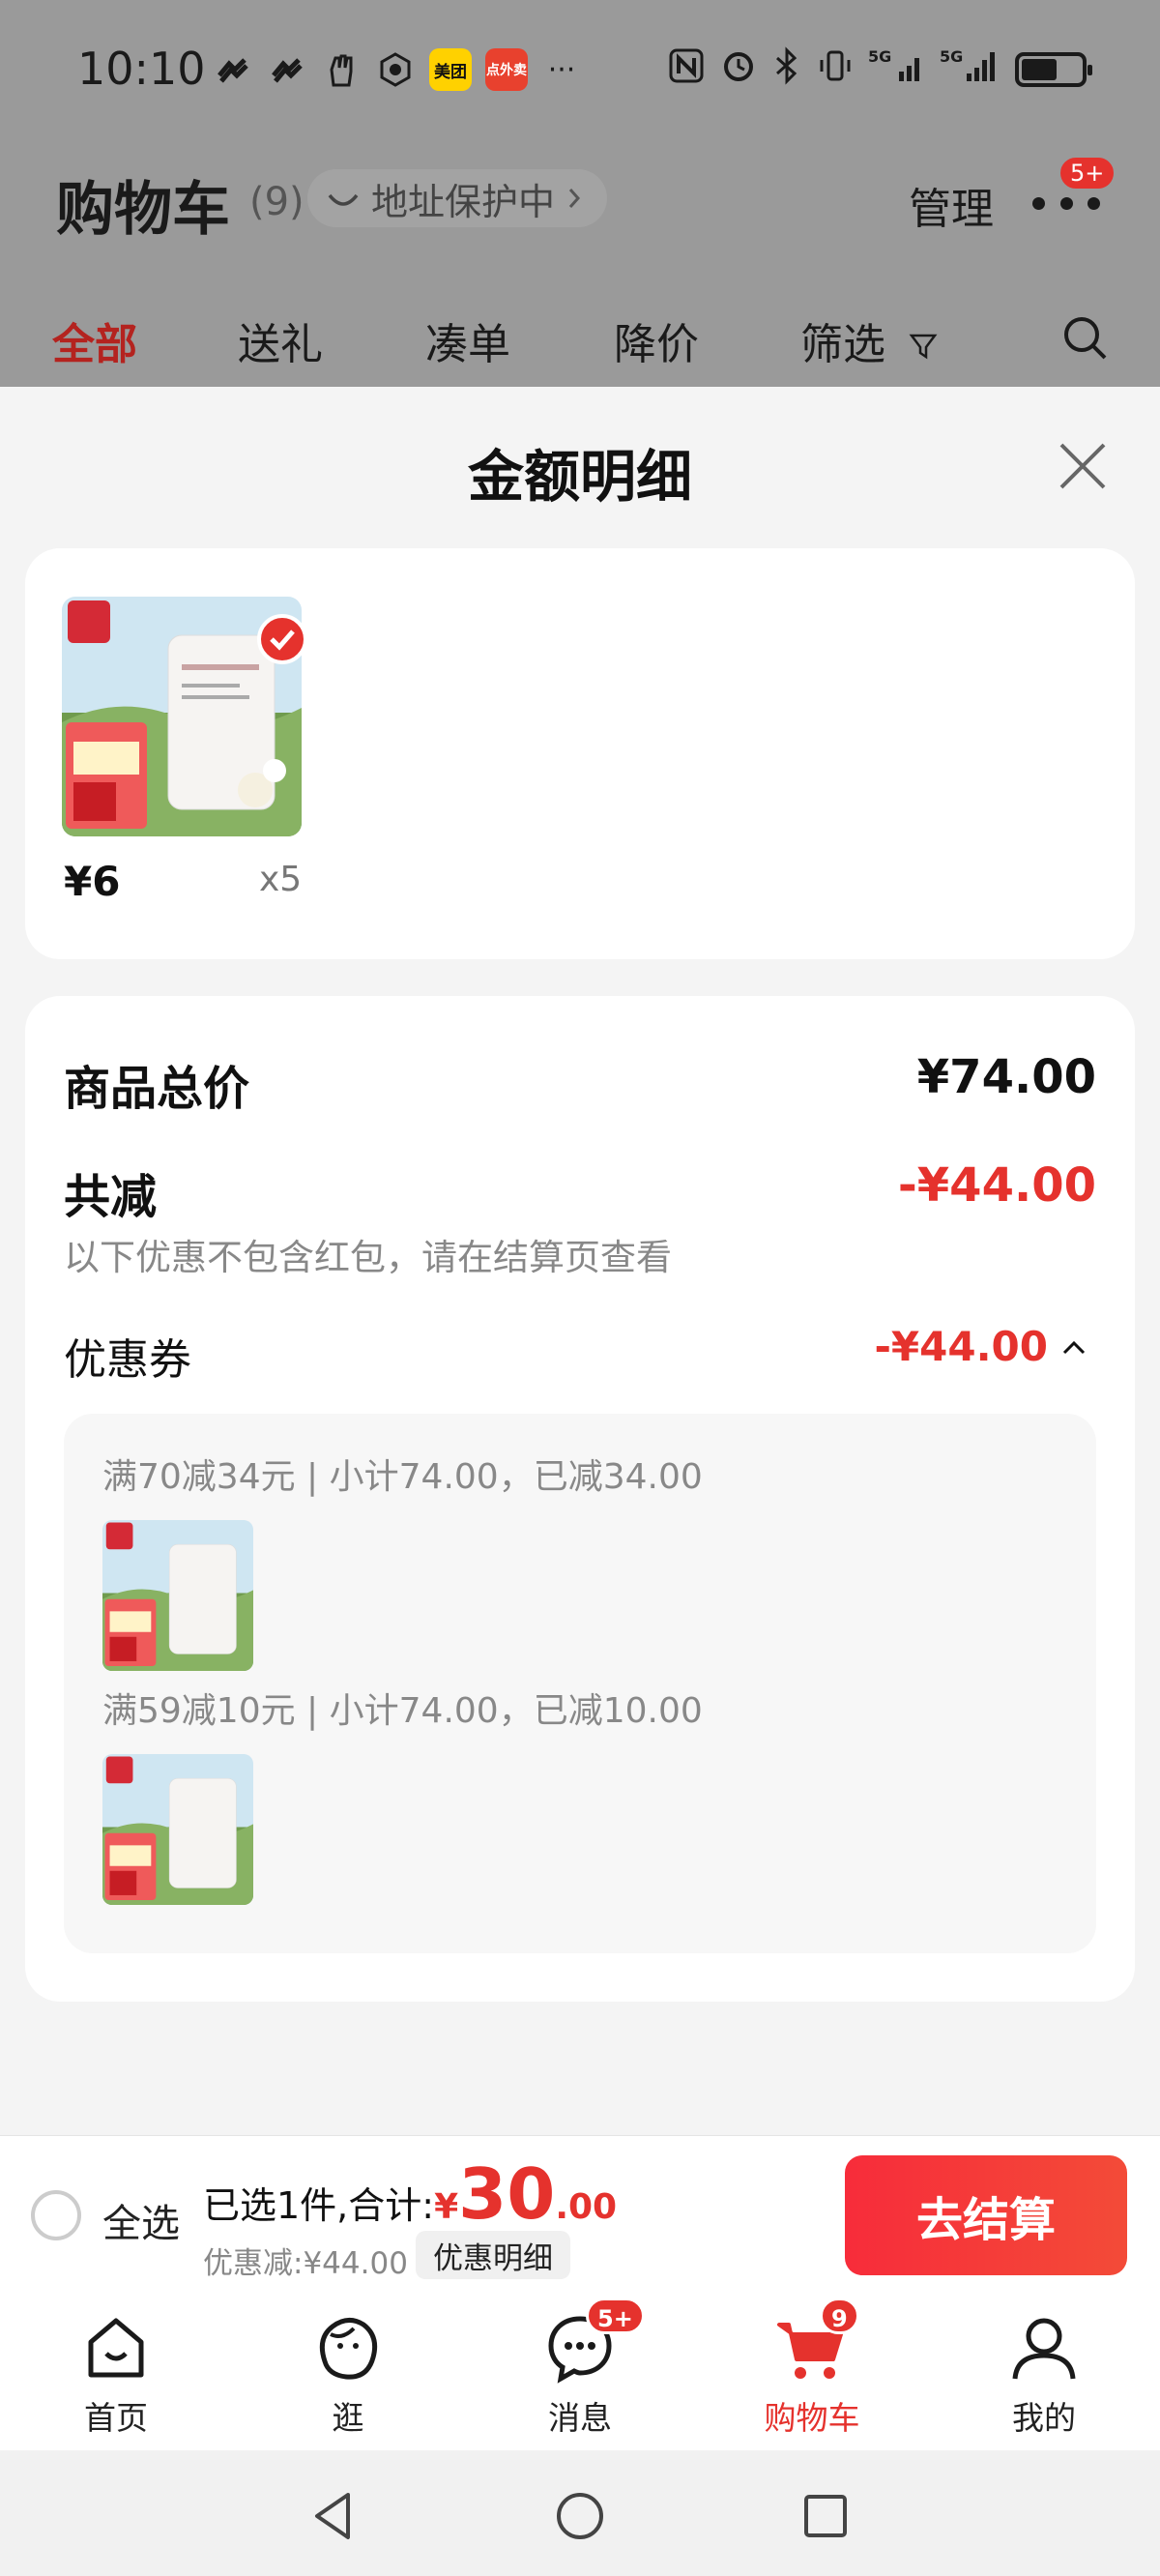  What do you see at coordinates (1084, 337) in the screenshot?
I see `search-icon` at bounding box center [1084, 337].